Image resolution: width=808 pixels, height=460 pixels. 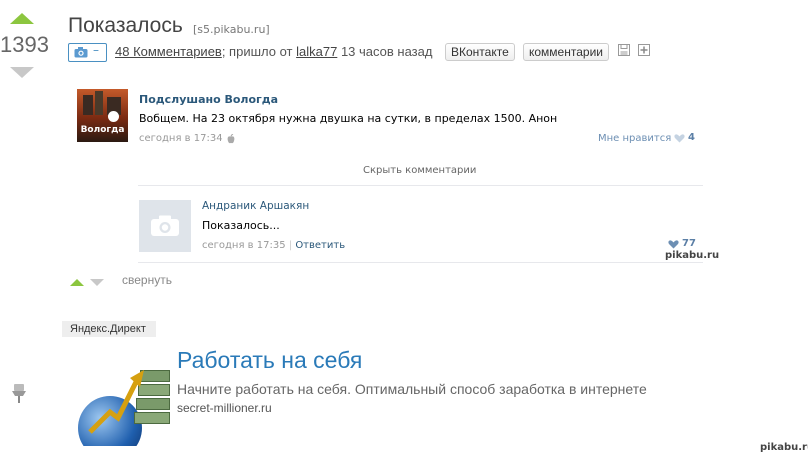 What do you see at coordinates (181, 138) in the screenshot?
I see `vk-post-time: сегодня в 17:34` at bounding box center [181, 138].